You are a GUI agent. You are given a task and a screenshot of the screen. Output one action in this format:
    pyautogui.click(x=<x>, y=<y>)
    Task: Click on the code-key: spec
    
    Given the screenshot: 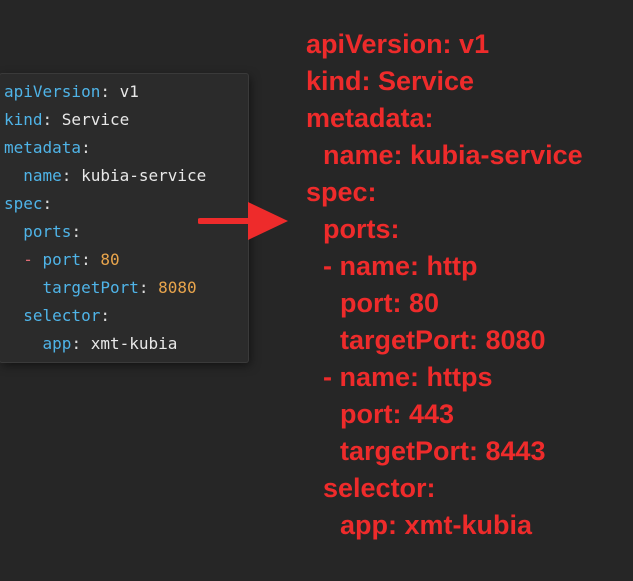 What is the action you would take?
    pyautogui.click(x=23, y=203)
    